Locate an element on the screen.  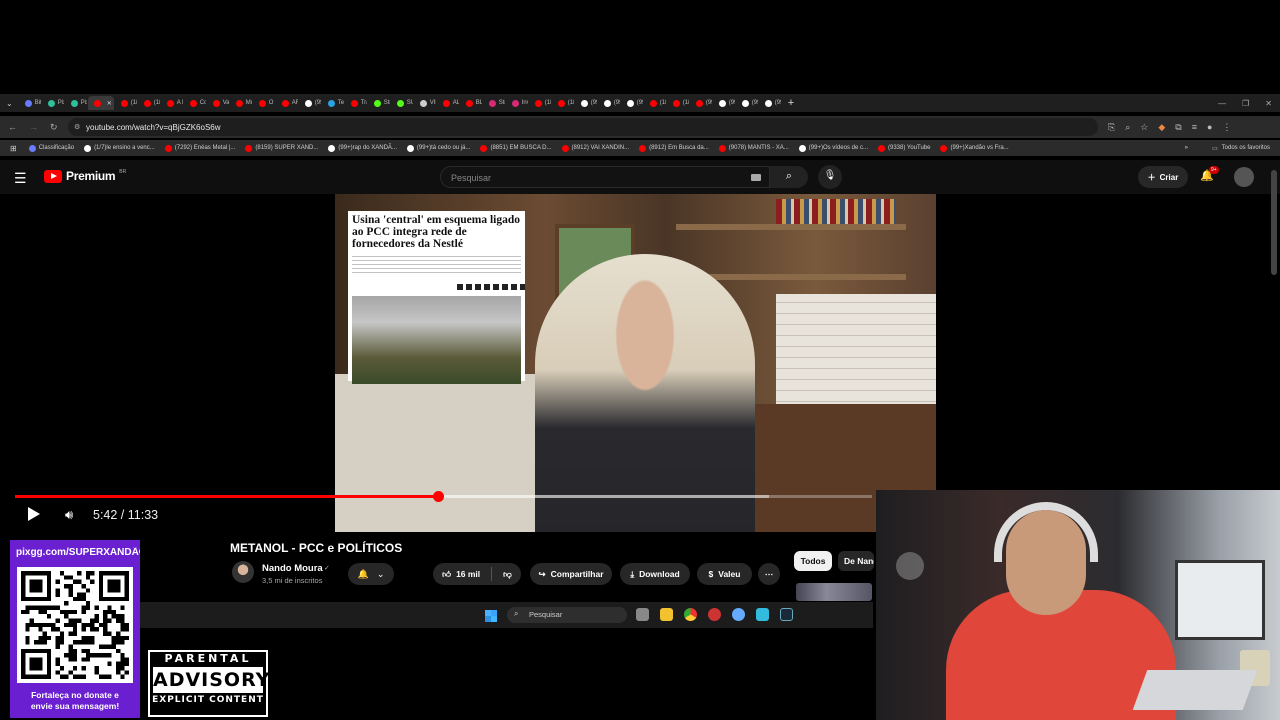
browser-tab: Mu is located at coordinates (241, 103).